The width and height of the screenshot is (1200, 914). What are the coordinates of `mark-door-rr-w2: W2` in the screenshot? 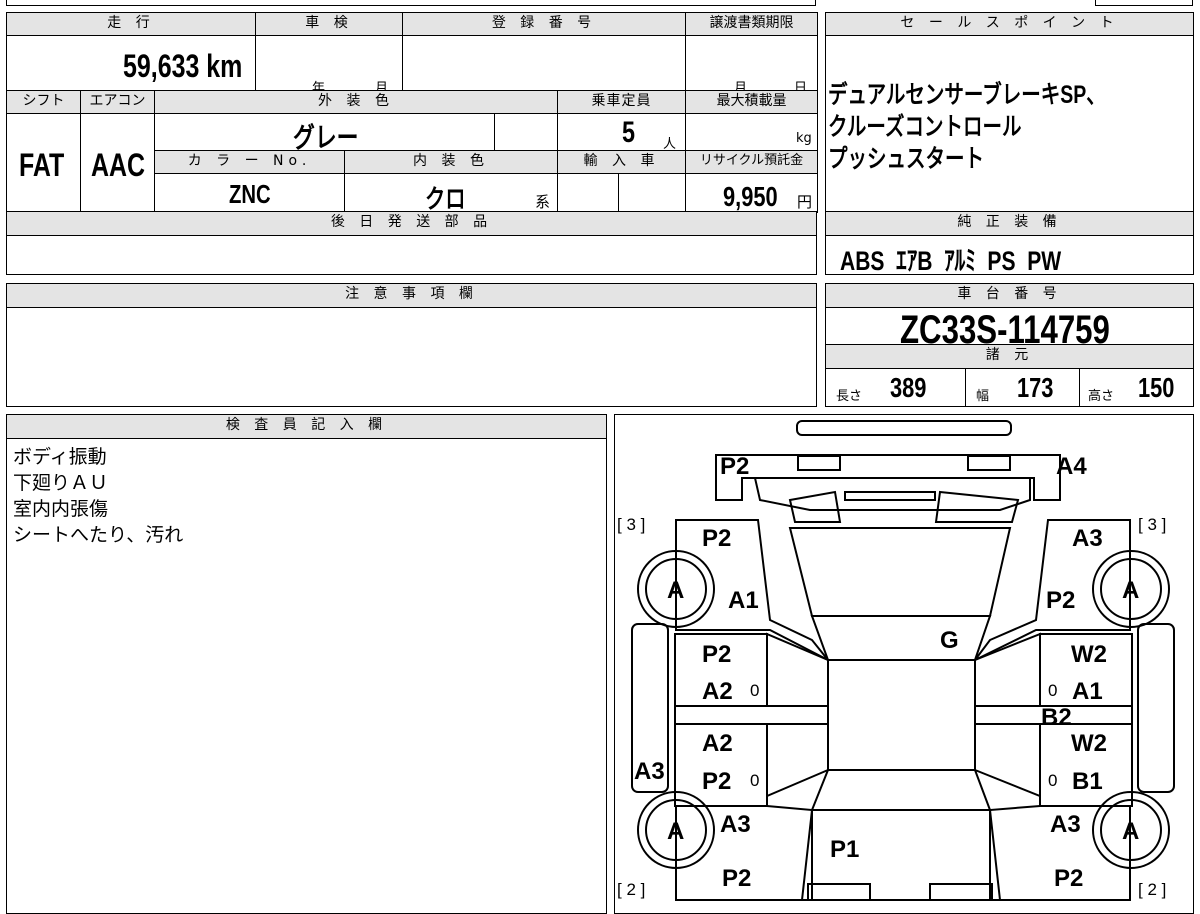 It's located at (1089, 743).